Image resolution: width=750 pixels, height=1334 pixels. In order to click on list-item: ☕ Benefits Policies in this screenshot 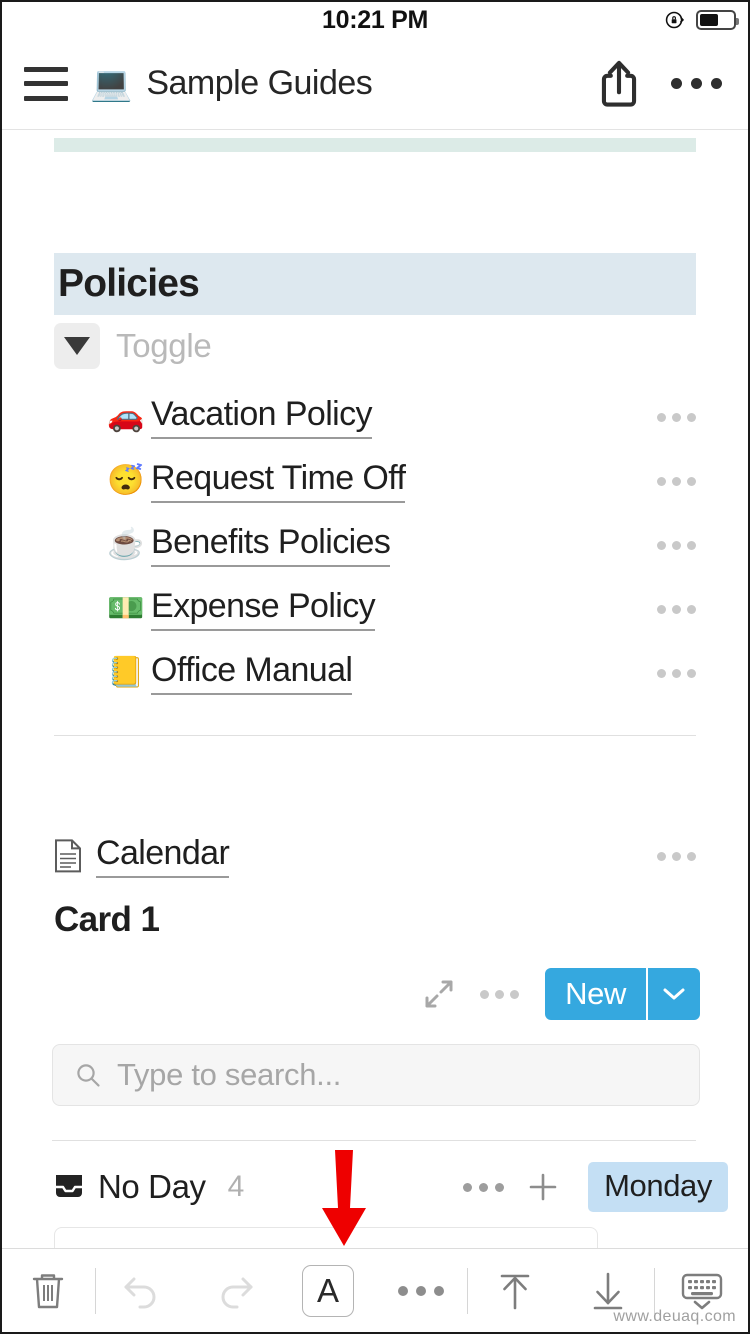, I will do `click(375, 545)`.